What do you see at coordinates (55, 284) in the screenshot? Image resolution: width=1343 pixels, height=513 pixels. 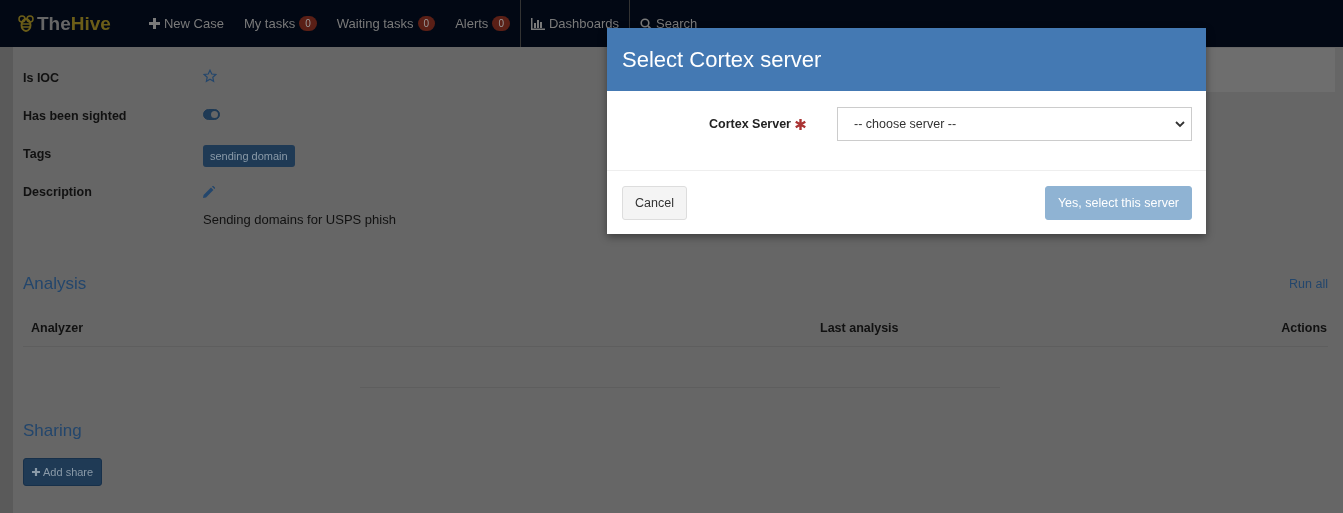 I see `section-heading: Analysis` at bounding box center [55, 284].